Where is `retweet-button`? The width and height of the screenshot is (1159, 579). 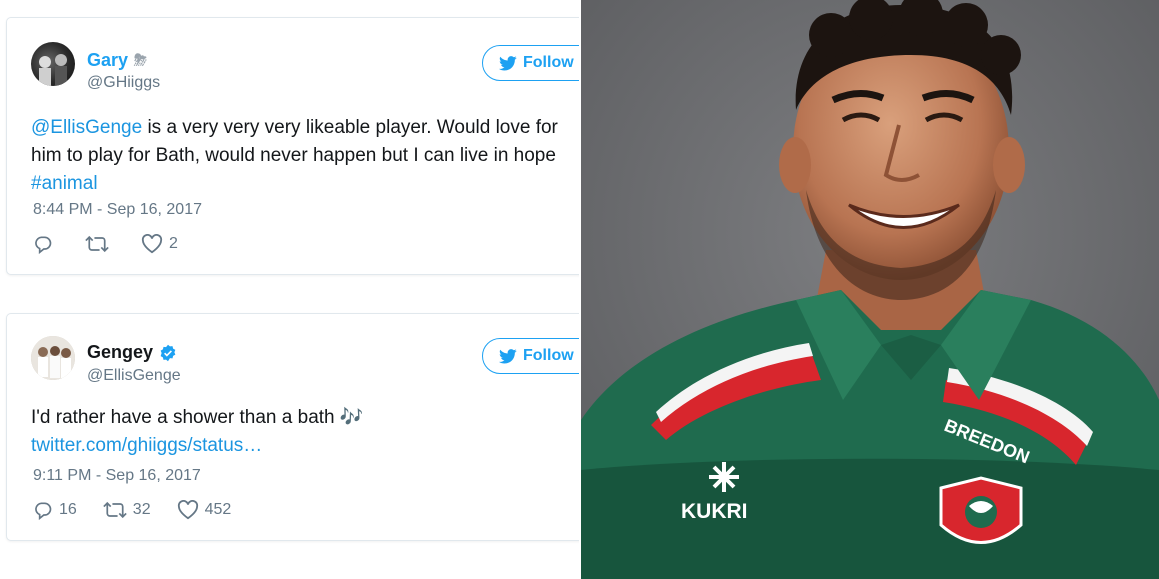 retweet-button is located at coordinates (100, 244).